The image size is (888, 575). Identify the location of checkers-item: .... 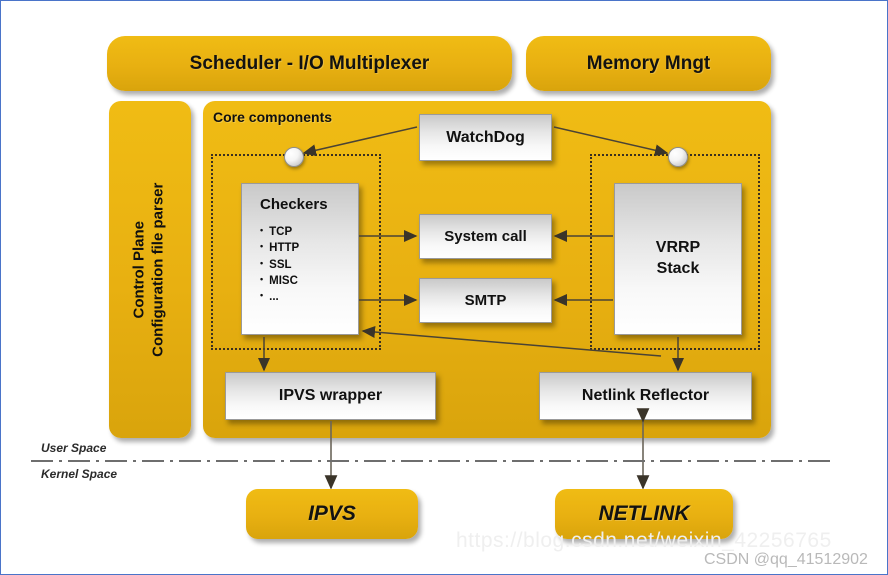
(309, 297).